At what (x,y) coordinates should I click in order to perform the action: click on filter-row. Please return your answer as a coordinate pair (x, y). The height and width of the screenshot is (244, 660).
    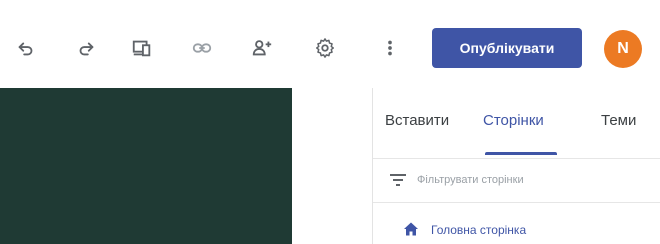
    Looking at the image, I should click on (516, 180).